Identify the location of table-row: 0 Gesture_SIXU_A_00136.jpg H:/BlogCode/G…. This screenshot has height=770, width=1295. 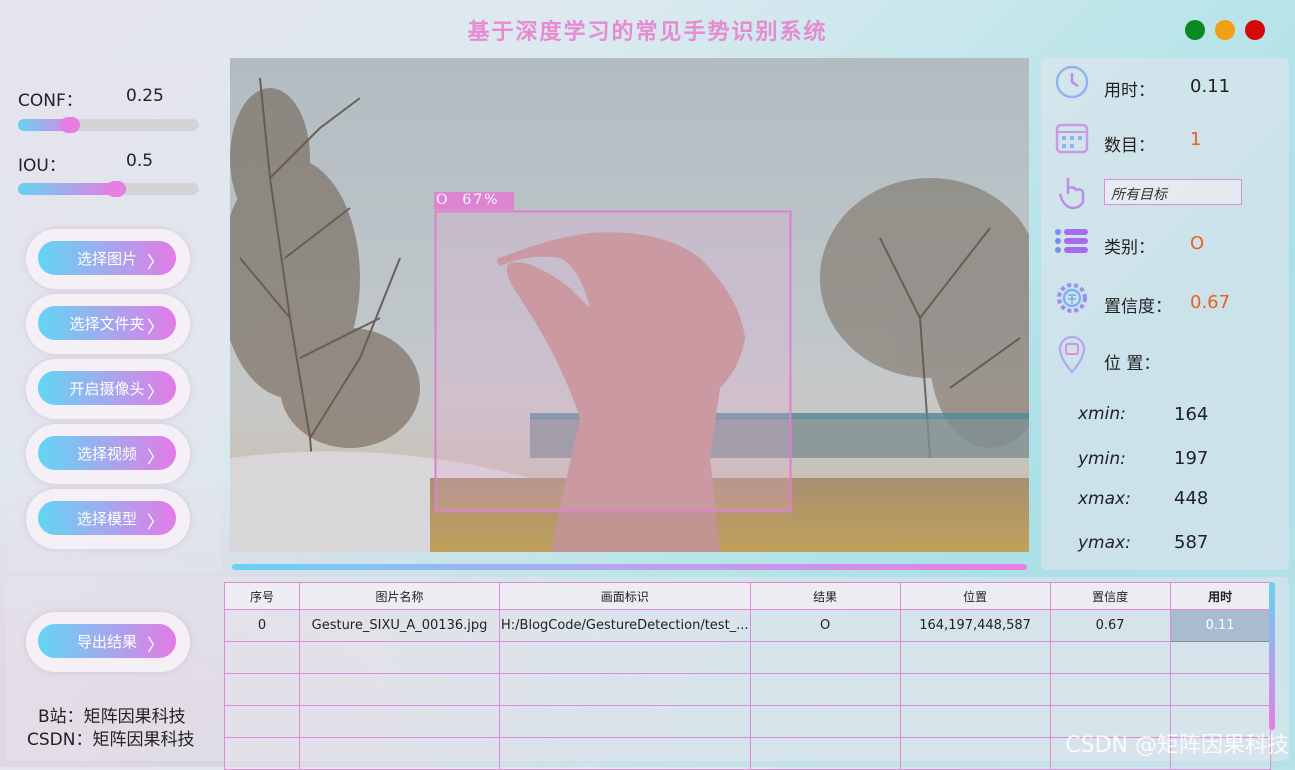
(747, 625).